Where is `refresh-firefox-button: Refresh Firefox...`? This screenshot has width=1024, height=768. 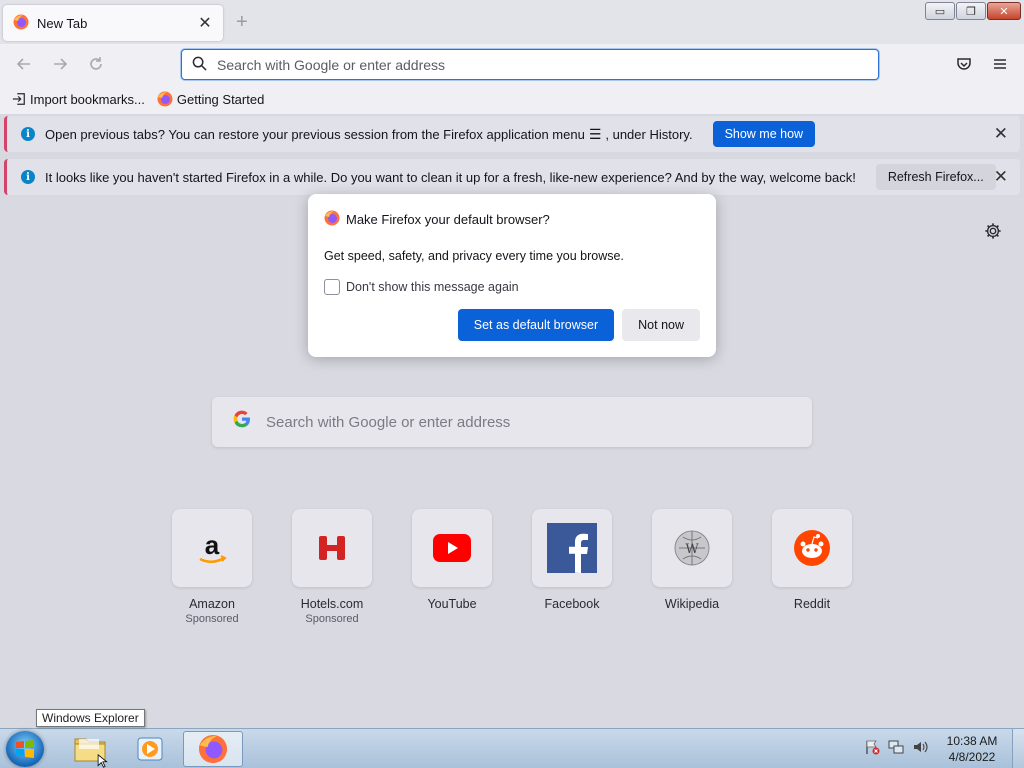
refresh-firefox-button: Refresh Firefox... is located at coordinates (935, 177).